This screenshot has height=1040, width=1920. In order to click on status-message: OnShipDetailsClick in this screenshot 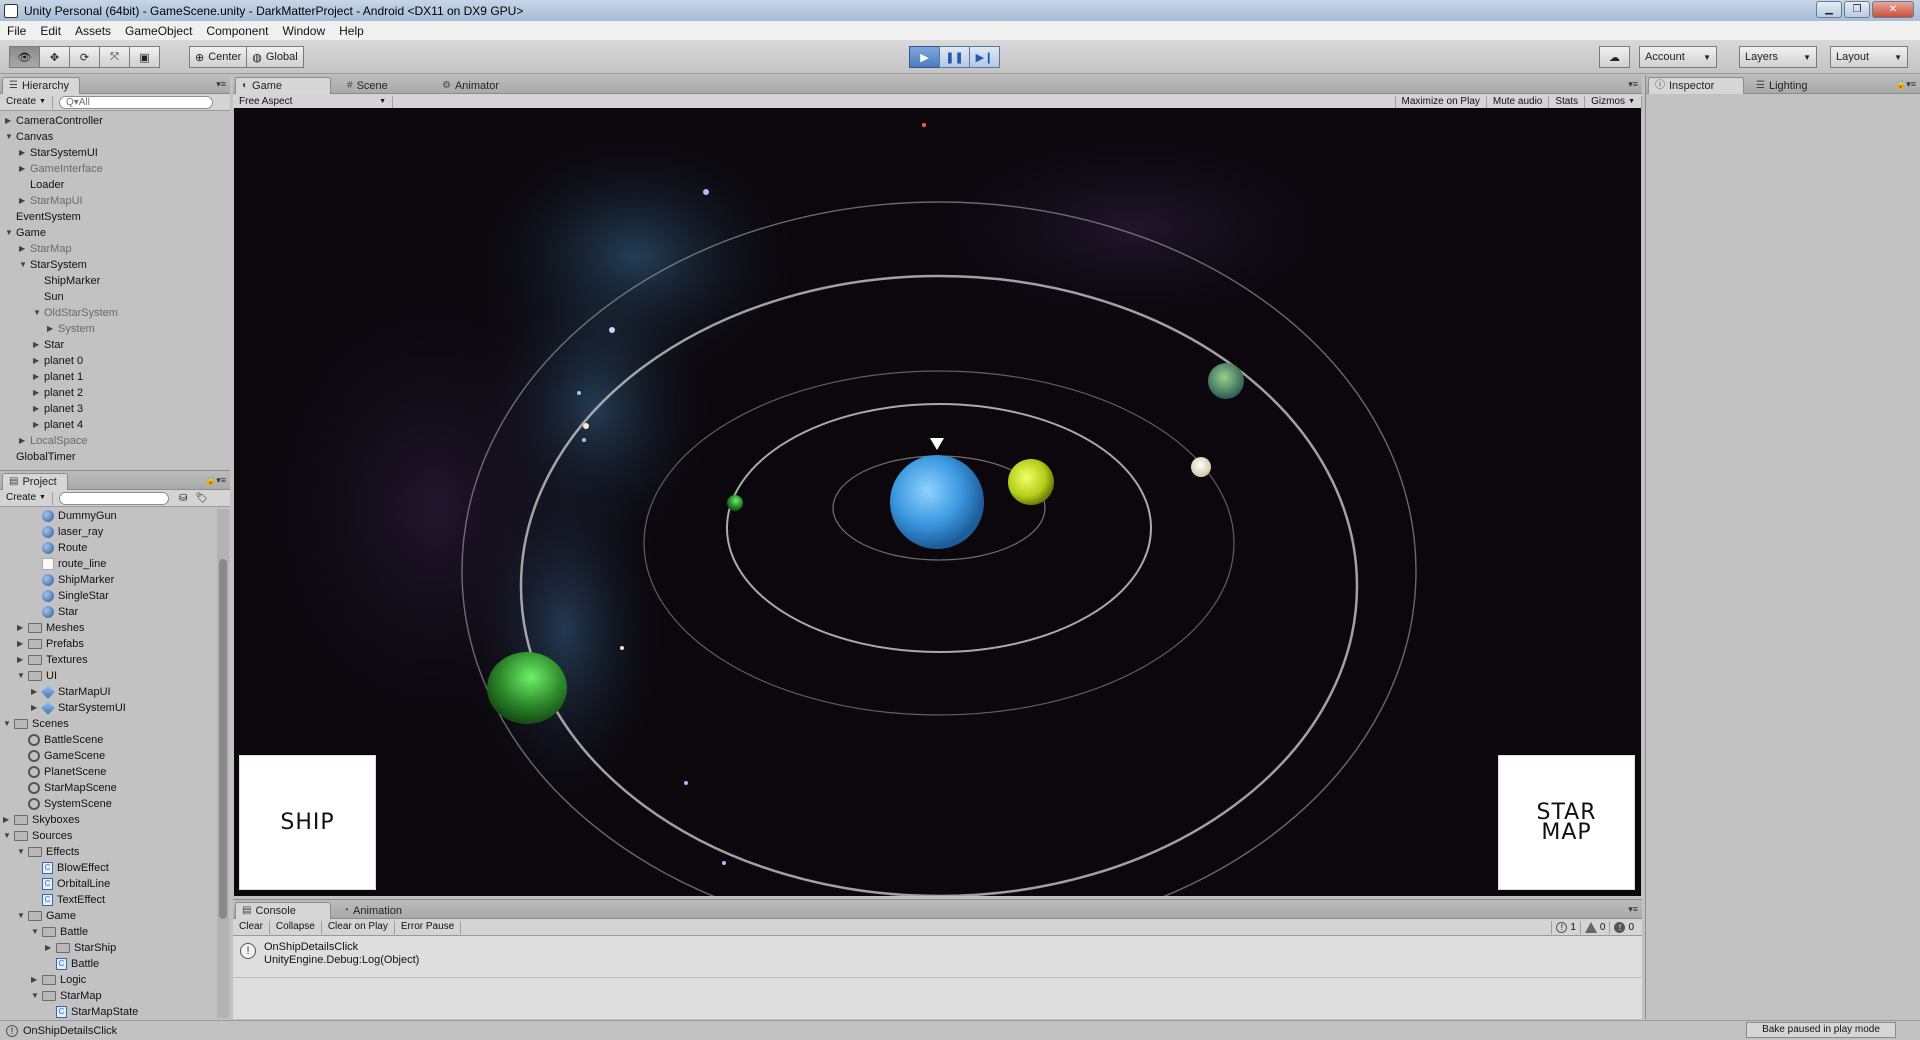, I will do `click(70, 1031)`.